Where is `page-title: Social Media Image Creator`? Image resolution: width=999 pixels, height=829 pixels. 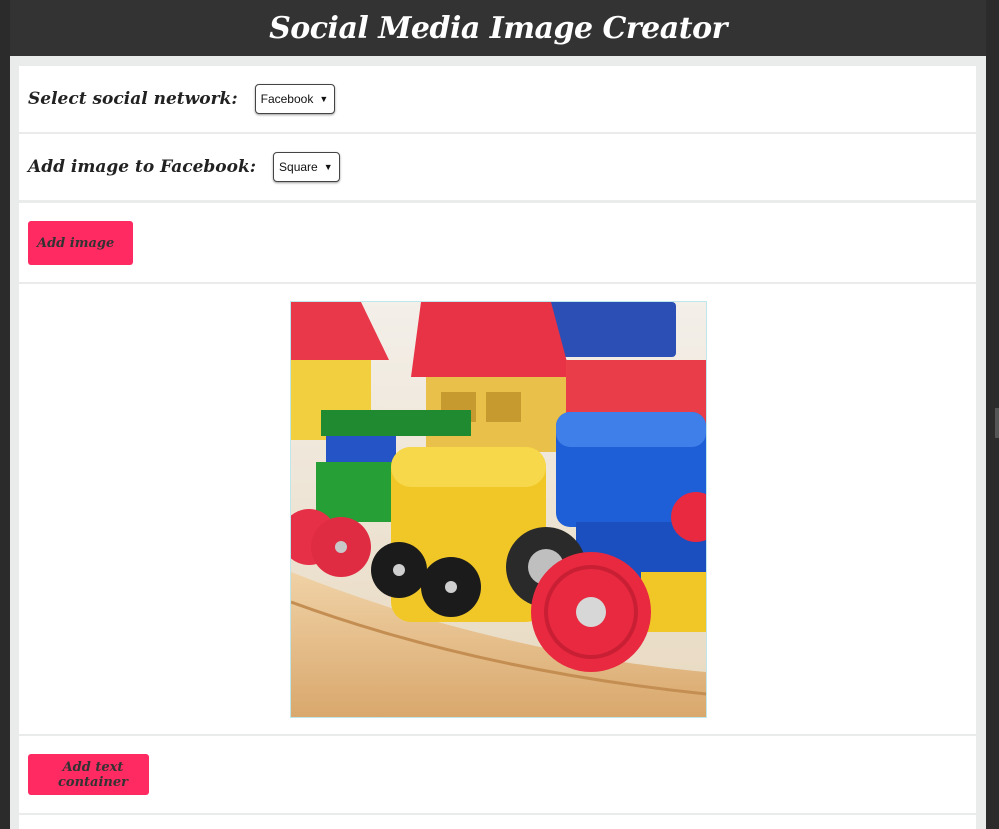
page-title: Social Media Image Creator is located at coordinates (498, 28).